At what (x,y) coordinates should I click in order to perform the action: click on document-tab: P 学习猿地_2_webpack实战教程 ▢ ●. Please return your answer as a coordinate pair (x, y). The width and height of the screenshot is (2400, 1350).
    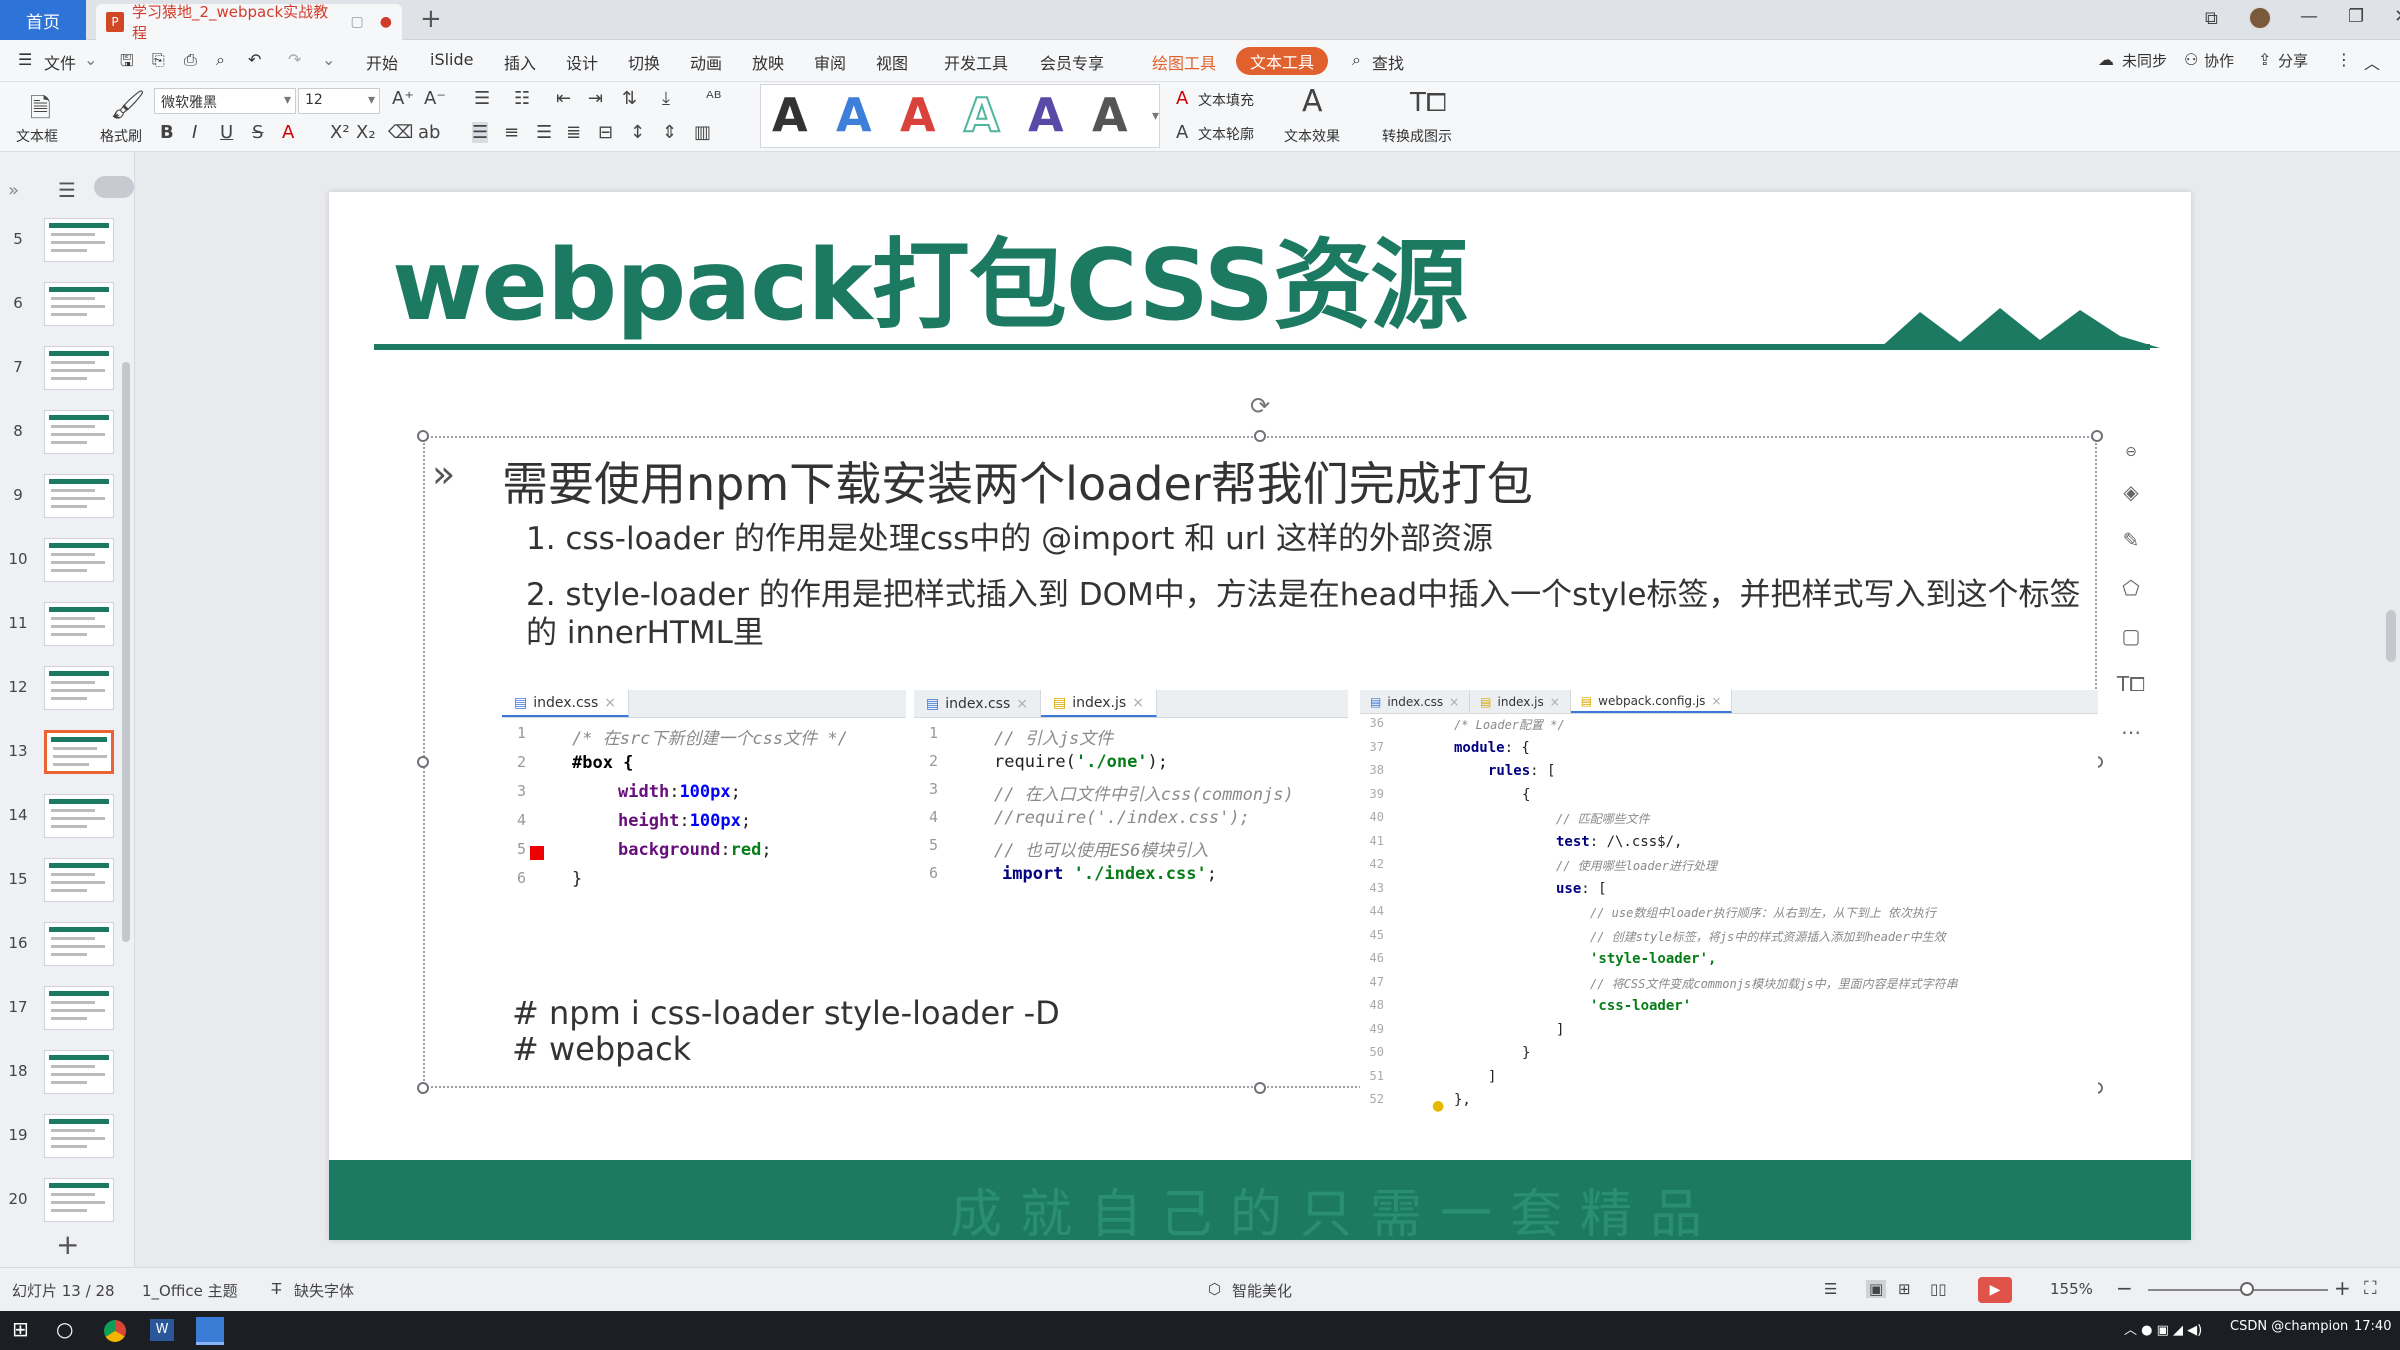
    Looking at the image, I should click on (249, 22).